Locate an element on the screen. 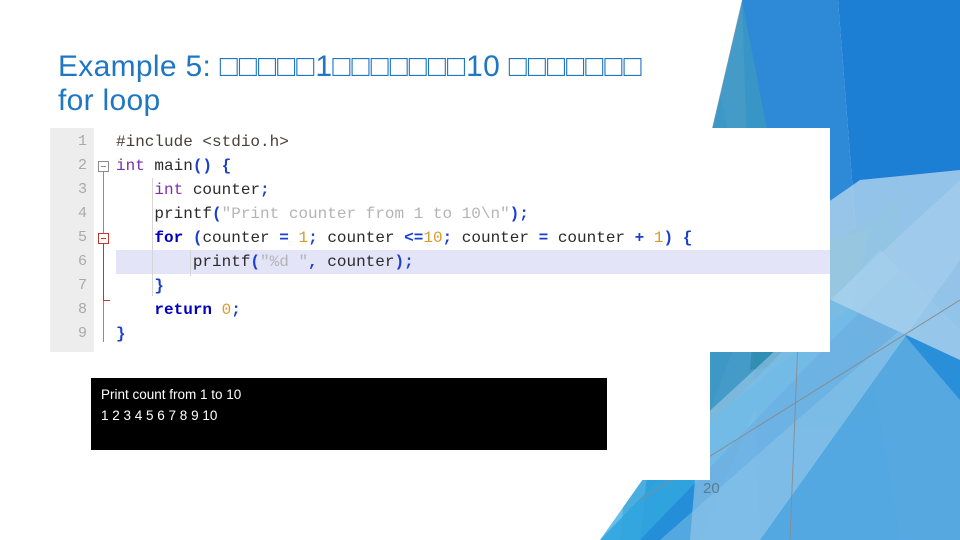 The width and height of the screenshot is (960, 540). fold-toggle-icon-main is located at coordinates (103, 166).